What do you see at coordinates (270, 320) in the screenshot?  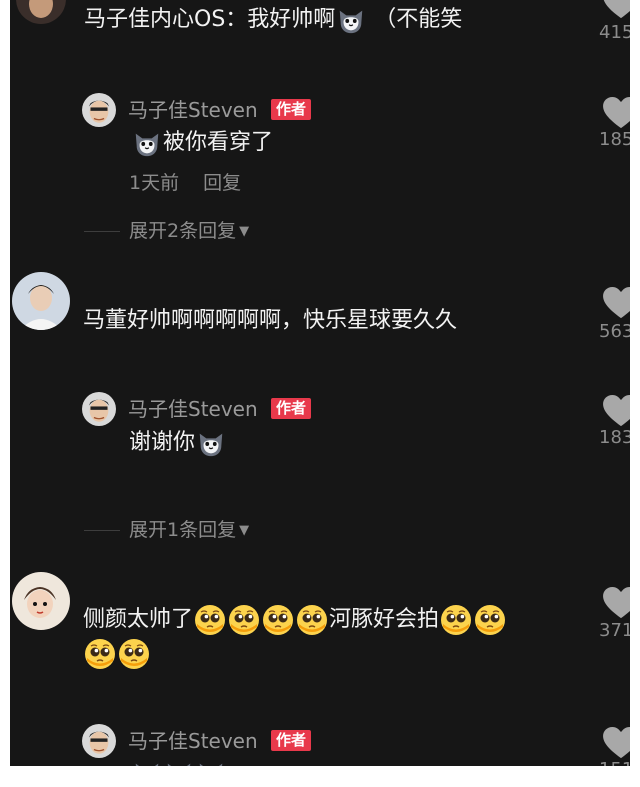 I see `comment-text: 马董好帅啊啊啊啊啊，快乐星球要久久` at bounding box center [270, 320].